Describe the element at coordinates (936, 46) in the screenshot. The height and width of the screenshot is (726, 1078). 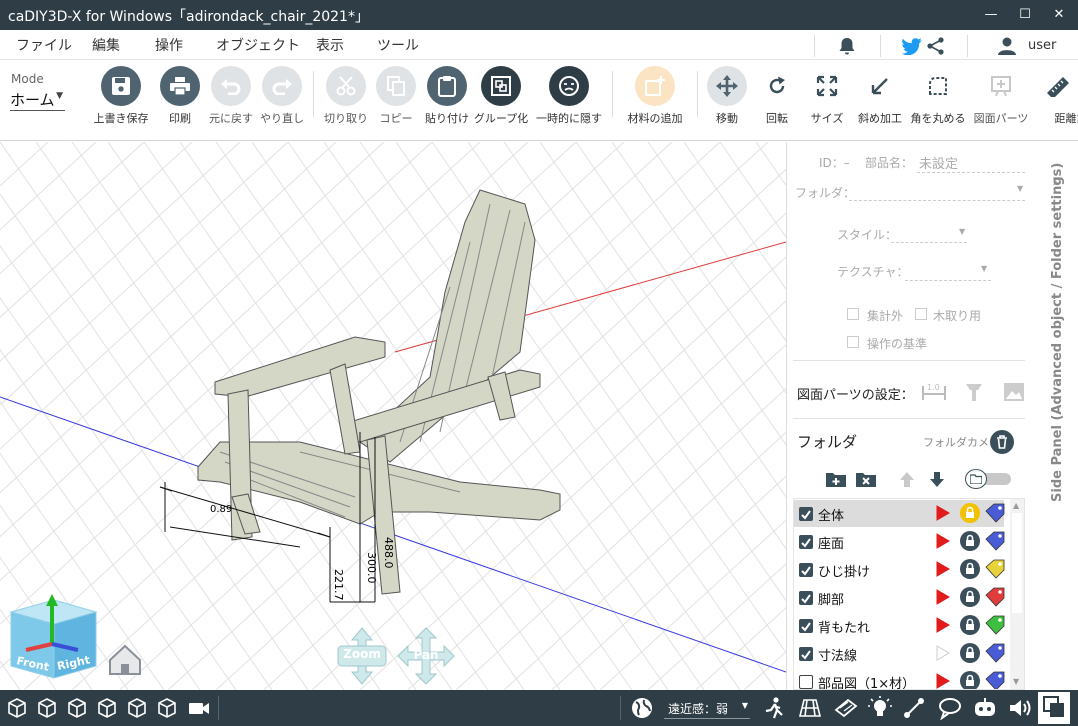
I see `share-icon` at that location.